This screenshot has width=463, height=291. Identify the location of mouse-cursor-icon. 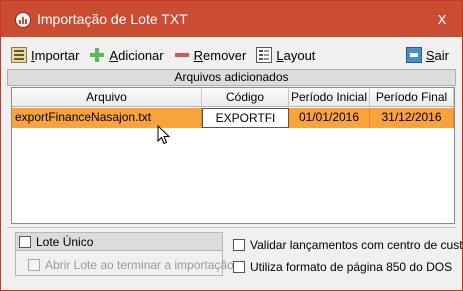
(164, 135).